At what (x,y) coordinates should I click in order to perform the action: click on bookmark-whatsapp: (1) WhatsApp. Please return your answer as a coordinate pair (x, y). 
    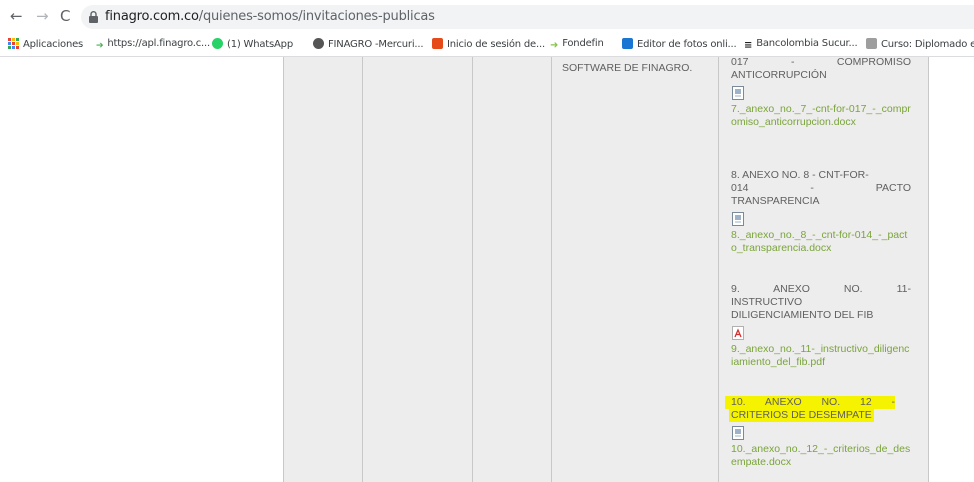
    Looking at the image, I should click on (252, 44).